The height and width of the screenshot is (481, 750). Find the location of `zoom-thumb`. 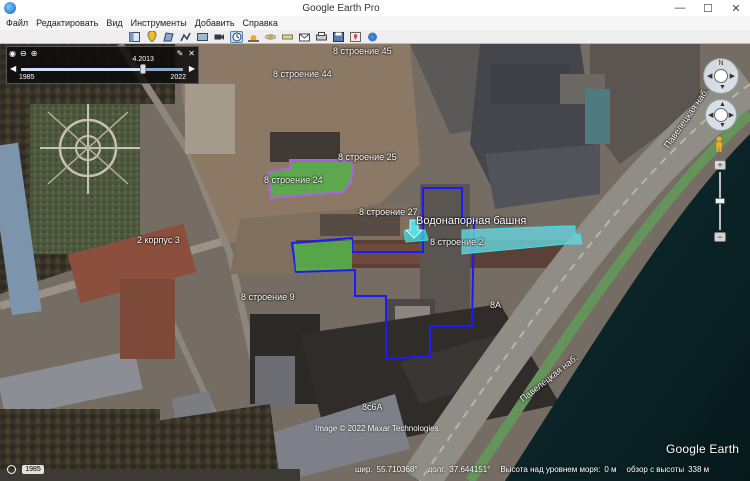

zoom-thumb is located at coordinates (720, 201).